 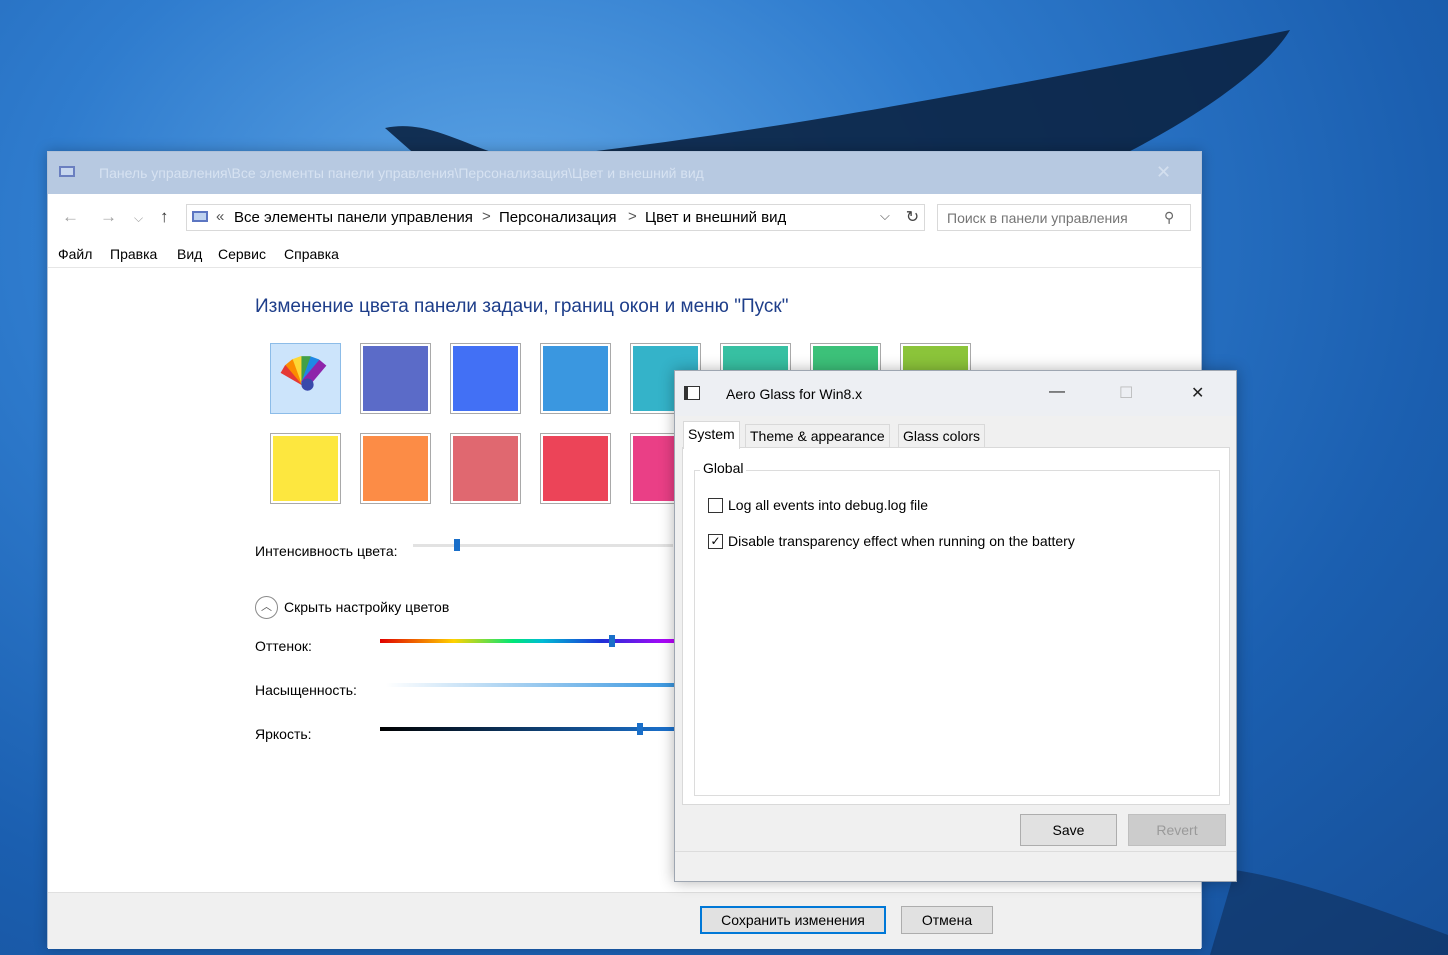 What do you see at coordinates (1169, 217) in the screenshot?
I see `search-icon: ⚲` at bounding box center [1169, 217].